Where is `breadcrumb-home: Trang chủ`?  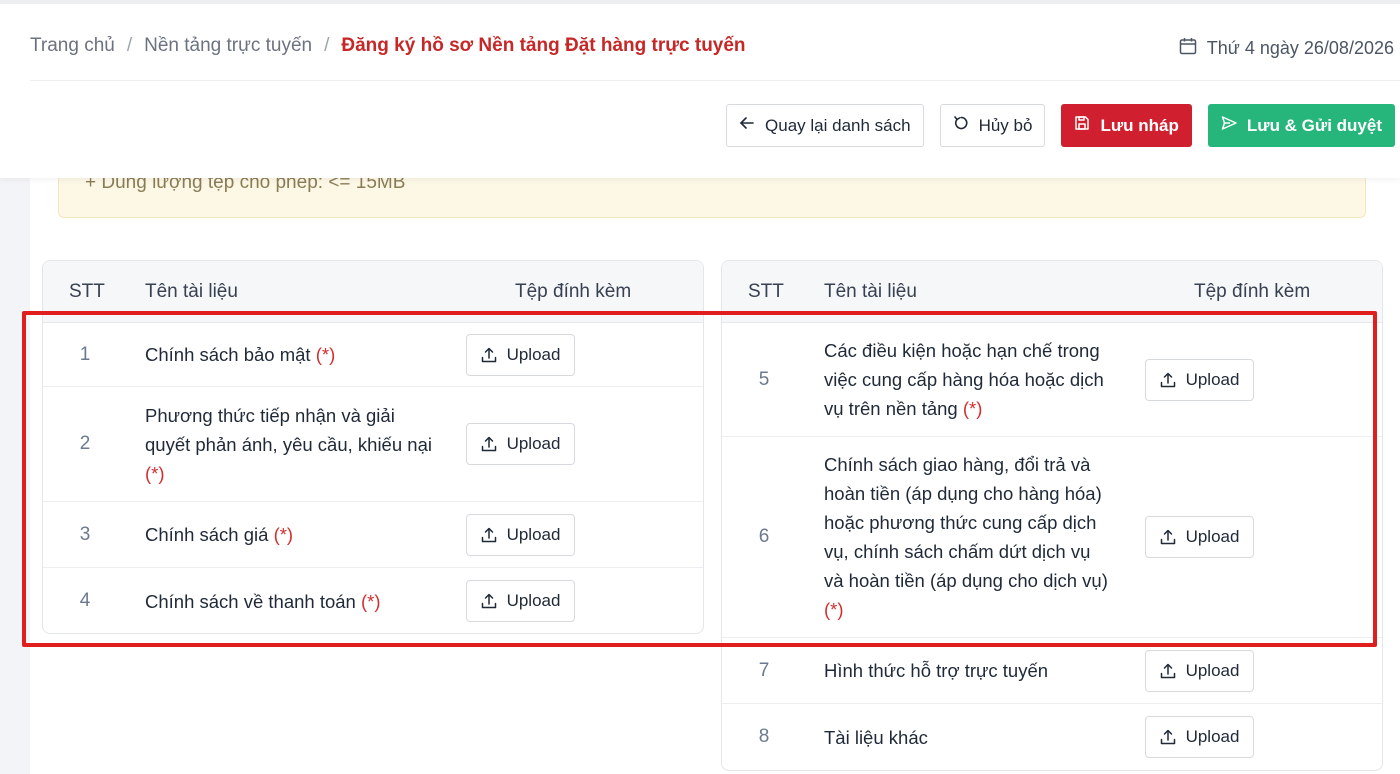 breadcrumb-home: Trang chủ is located at coordinates (72, 46).